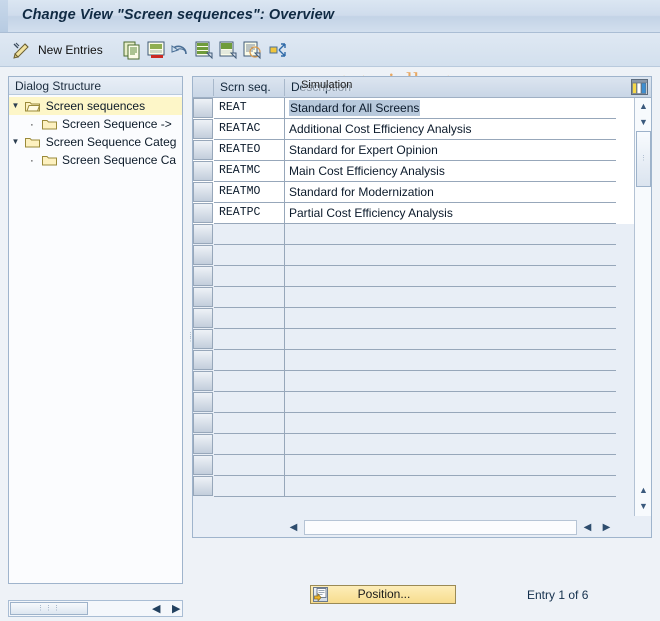 Image resolution: width=660 pixels, height=621 pixels. Describe the element at coordinates (642, 307) in the screenshot. I see `table-vertical-scrollbar: ▲ ▼ ⋮ ▲ ▼` at that location.